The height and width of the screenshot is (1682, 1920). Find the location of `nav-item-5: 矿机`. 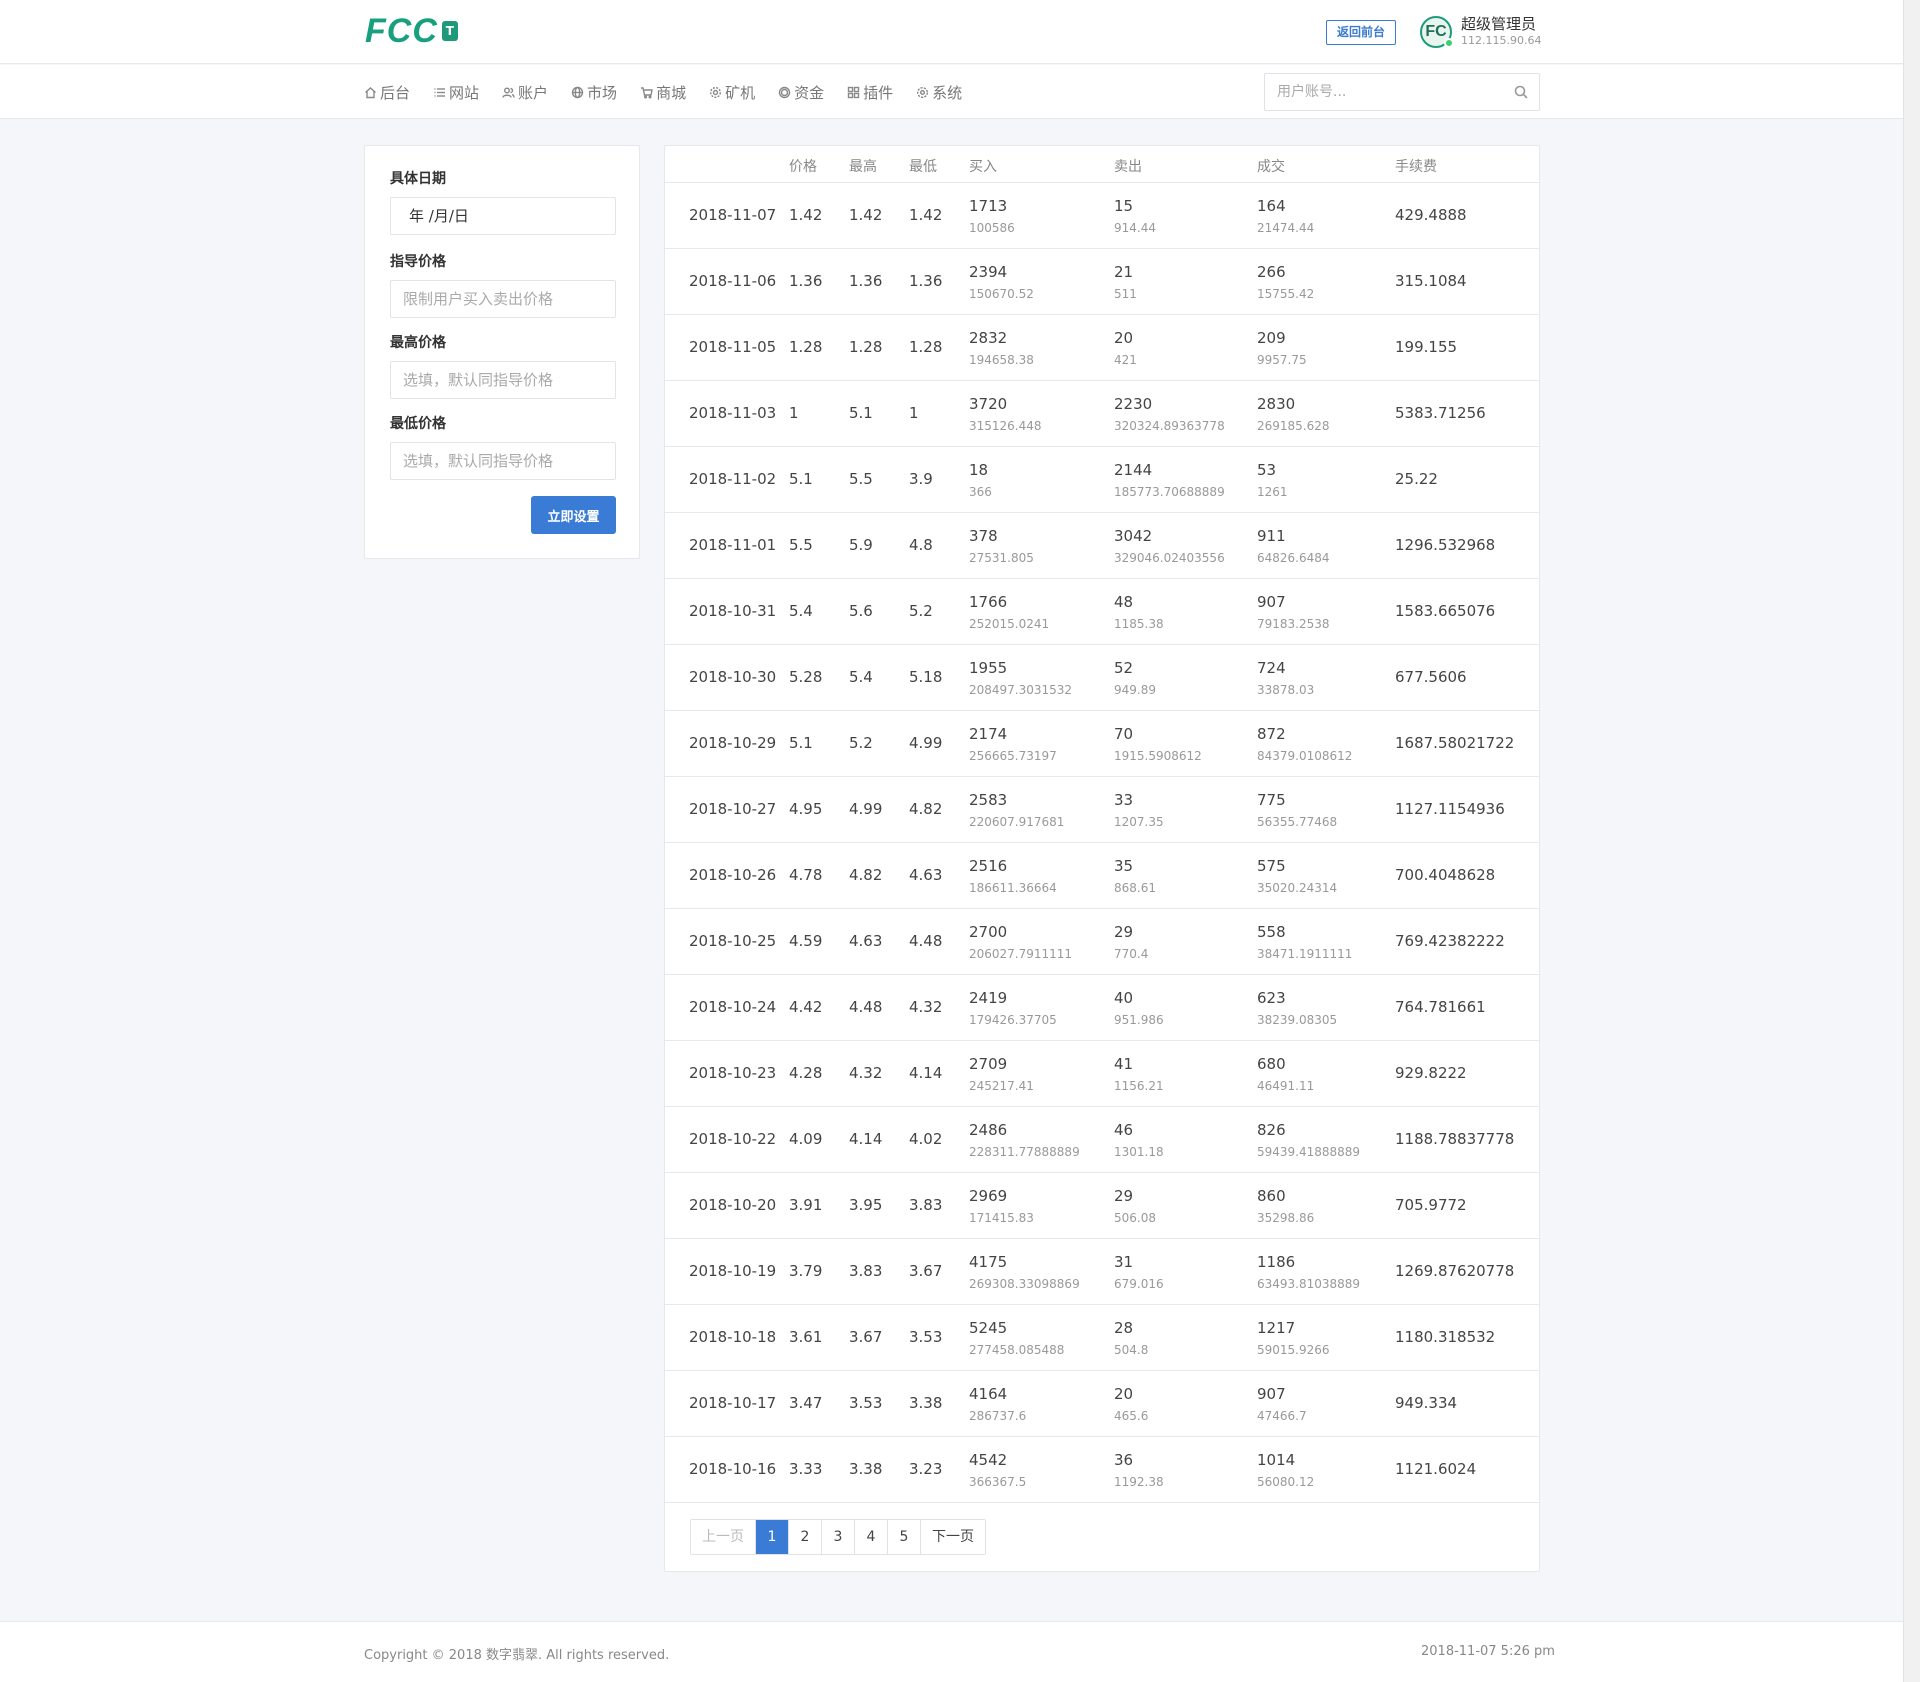

nav-item-5: 矿机 is located at coordinates (732, 92).